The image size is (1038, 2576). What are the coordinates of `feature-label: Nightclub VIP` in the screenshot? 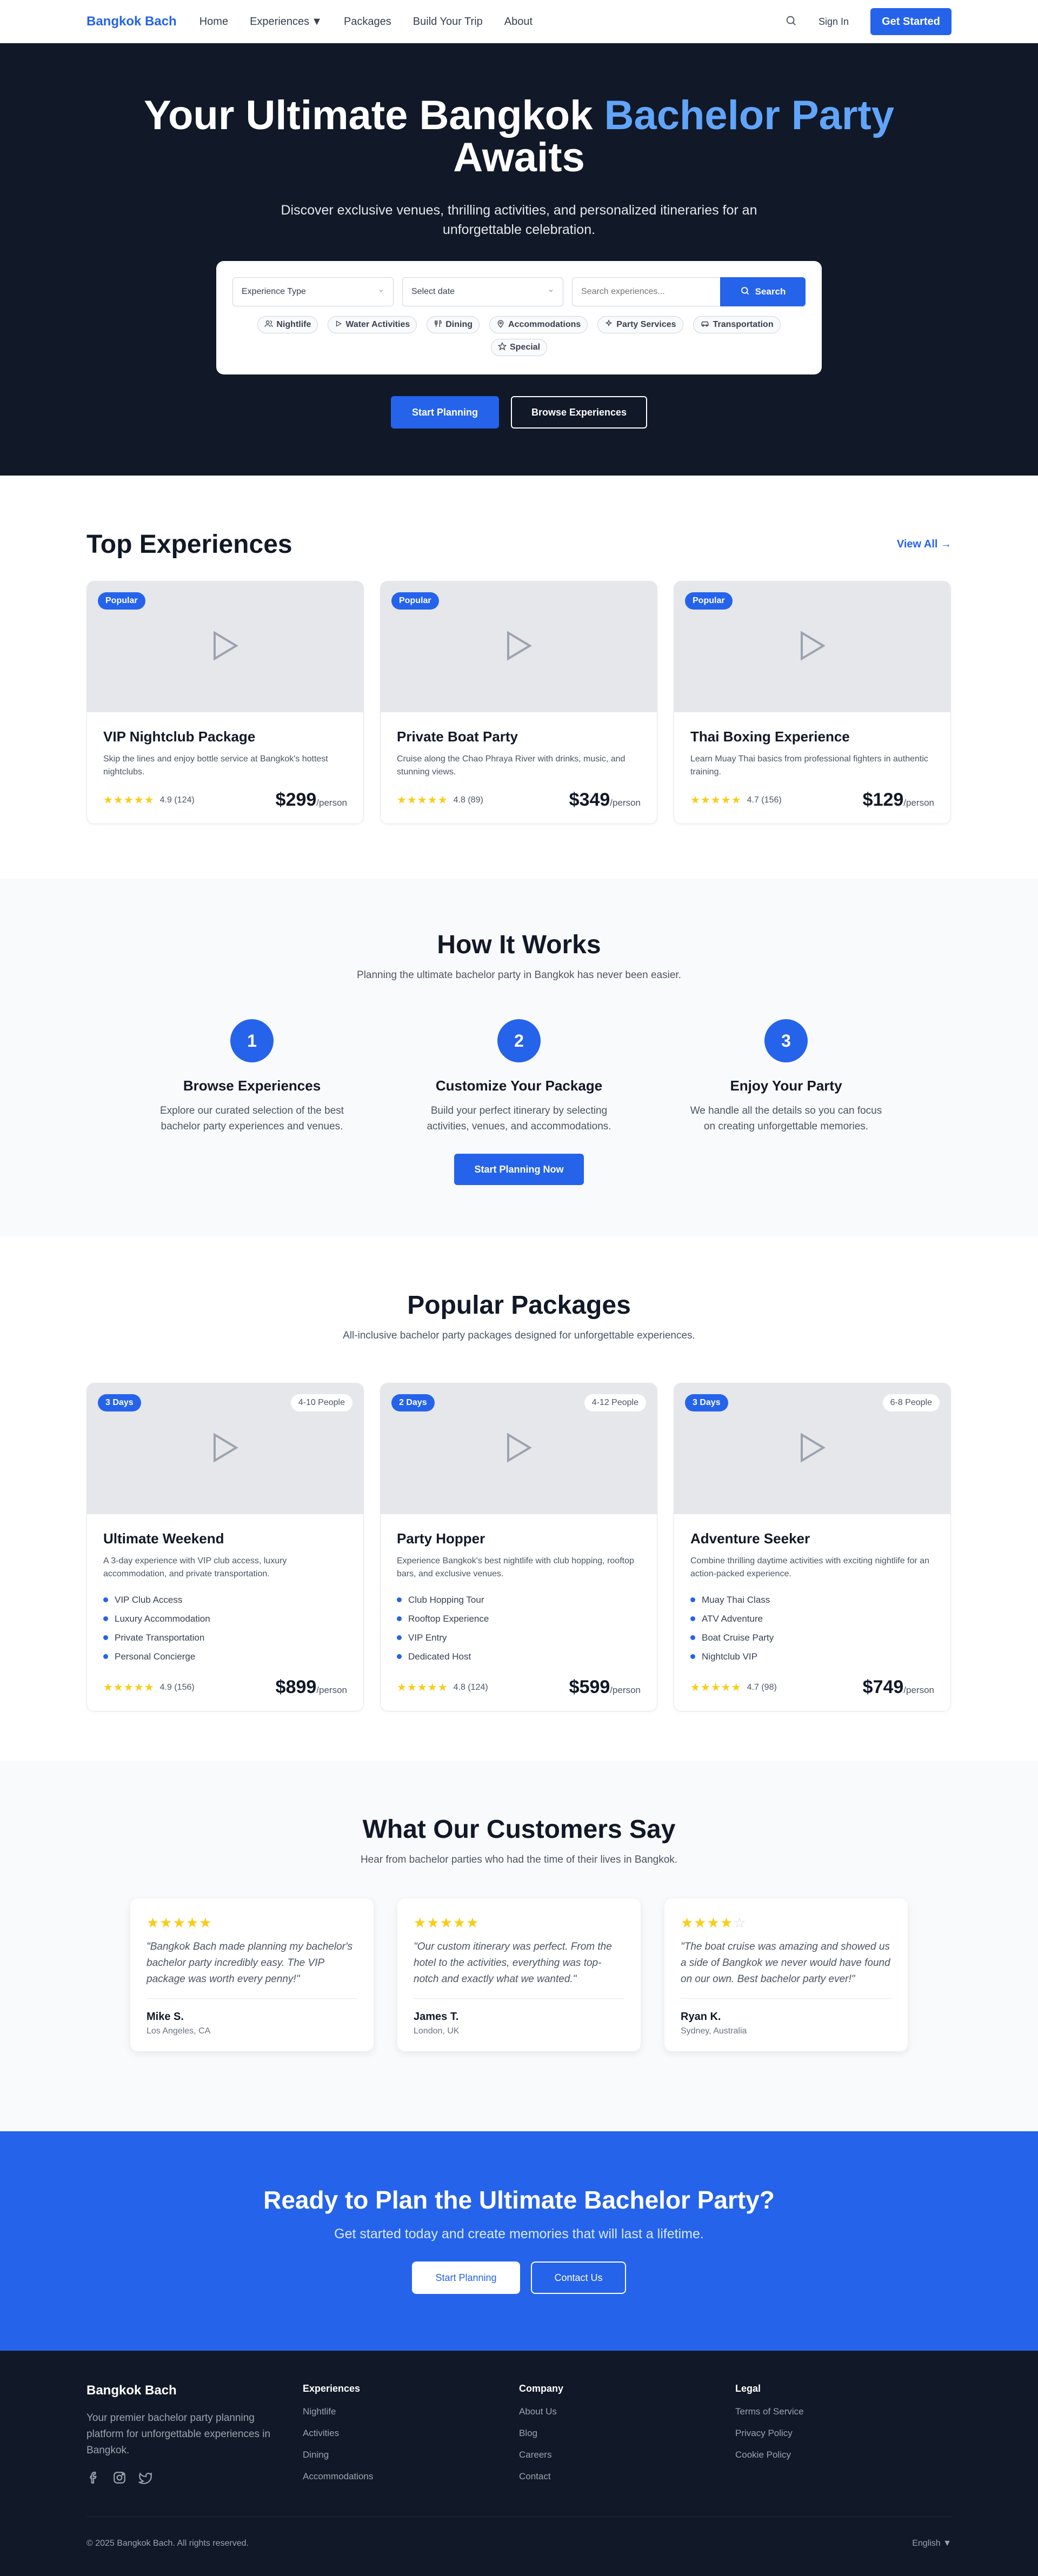 It's located at (729, 1656).